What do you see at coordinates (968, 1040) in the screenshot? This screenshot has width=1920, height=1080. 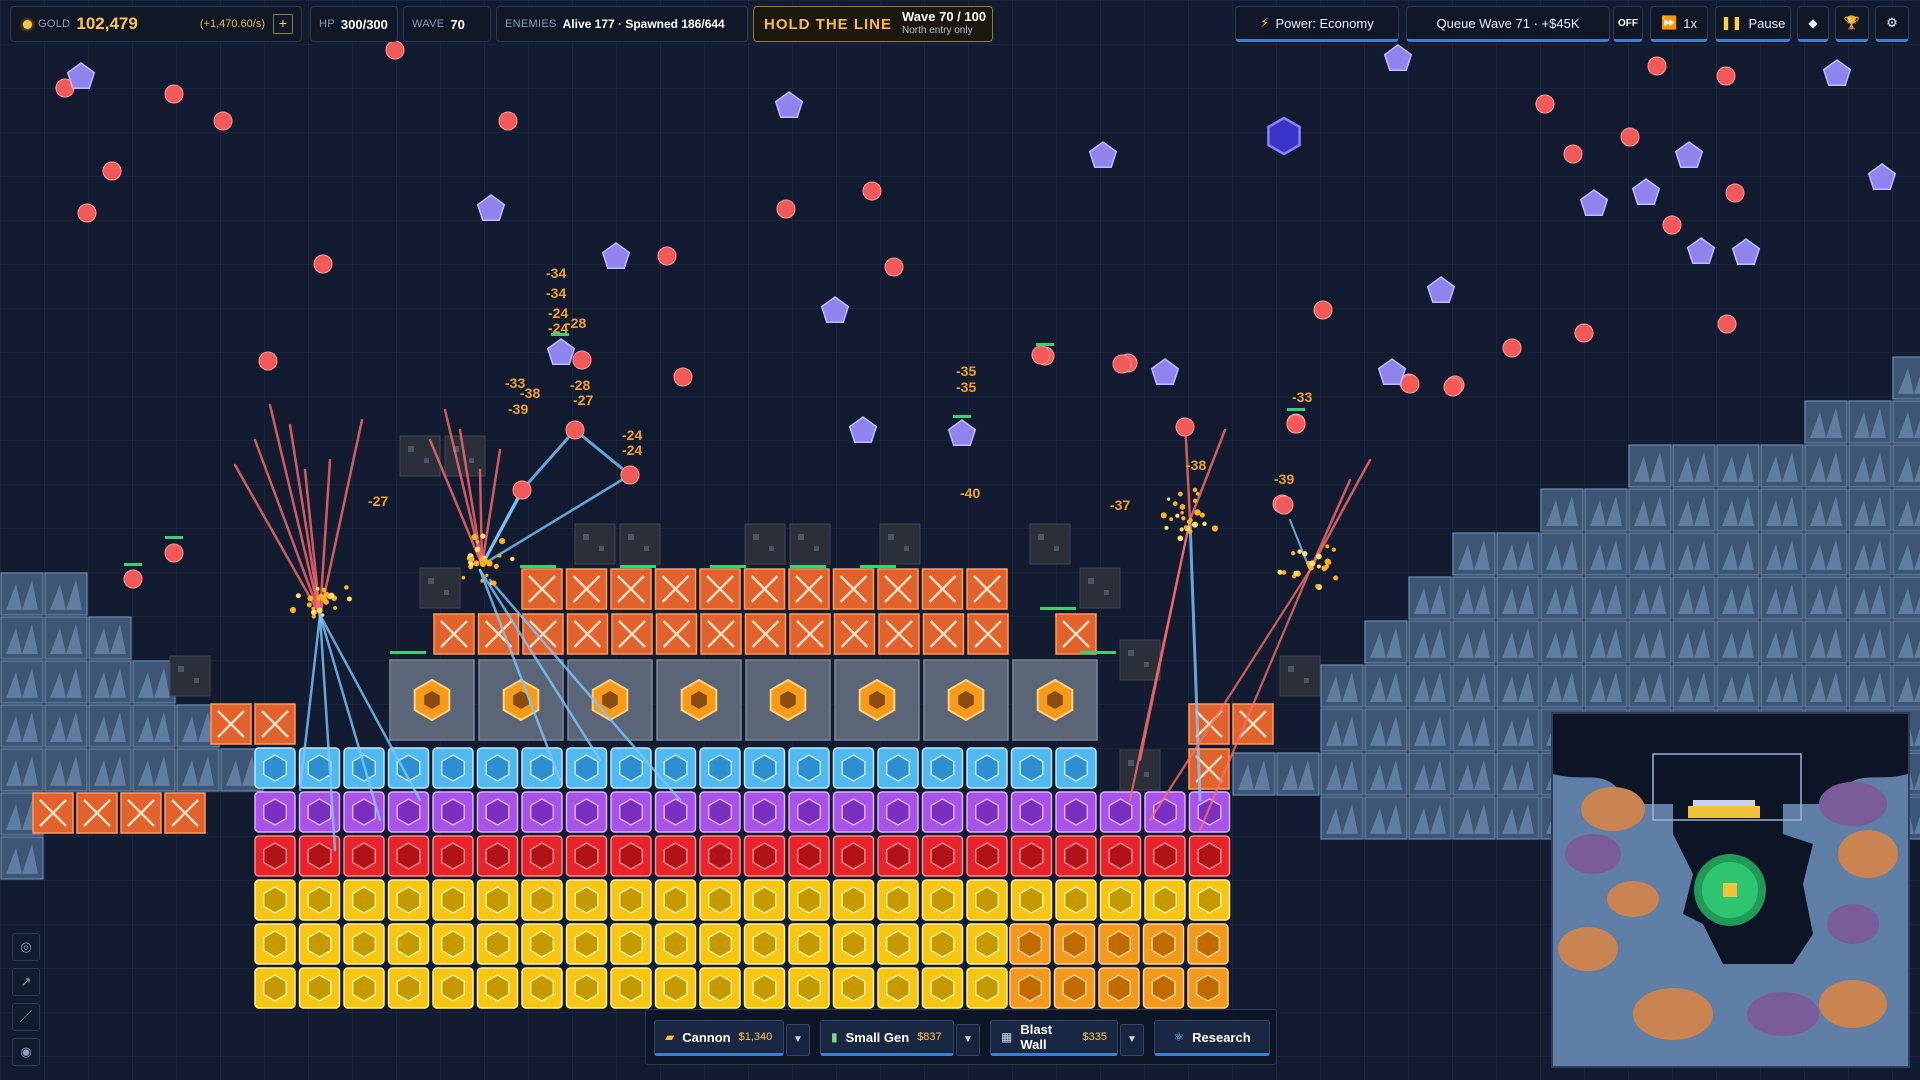 I see `small-gen-dropdown: ▼` at bounding box center [968, 1040].